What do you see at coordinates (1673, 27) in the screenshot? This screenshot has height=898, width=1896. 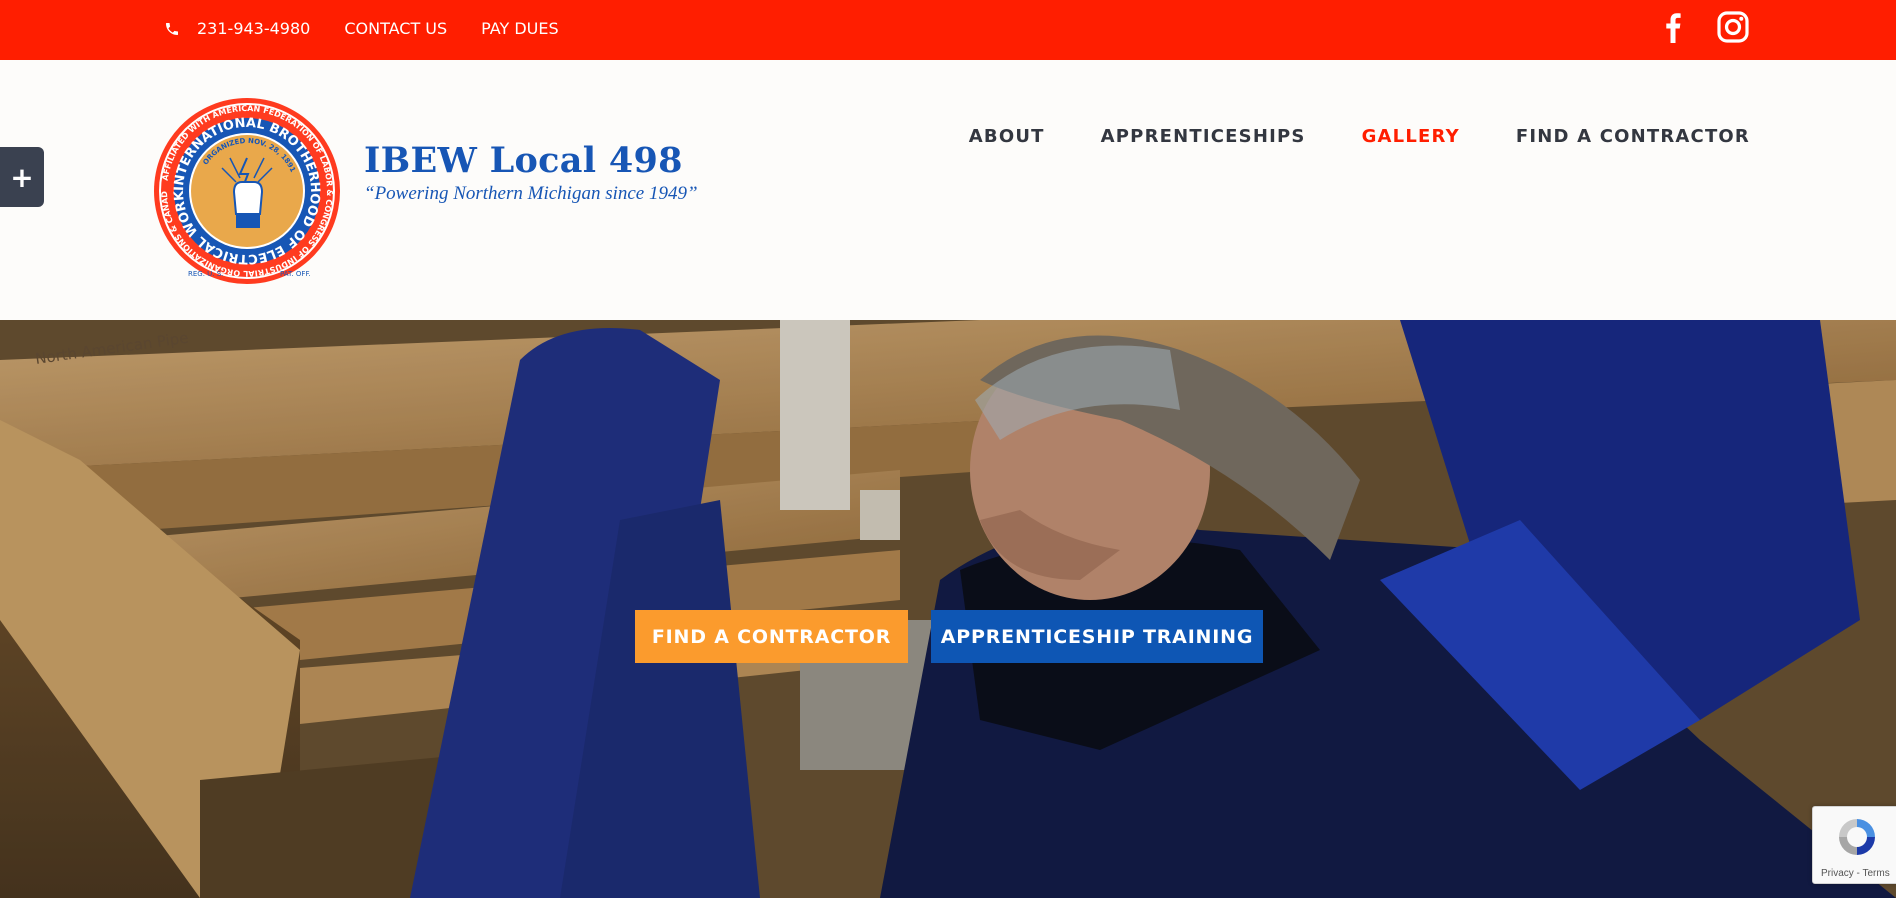 I see `facebook-icon` at bounding box center [1673, 27].